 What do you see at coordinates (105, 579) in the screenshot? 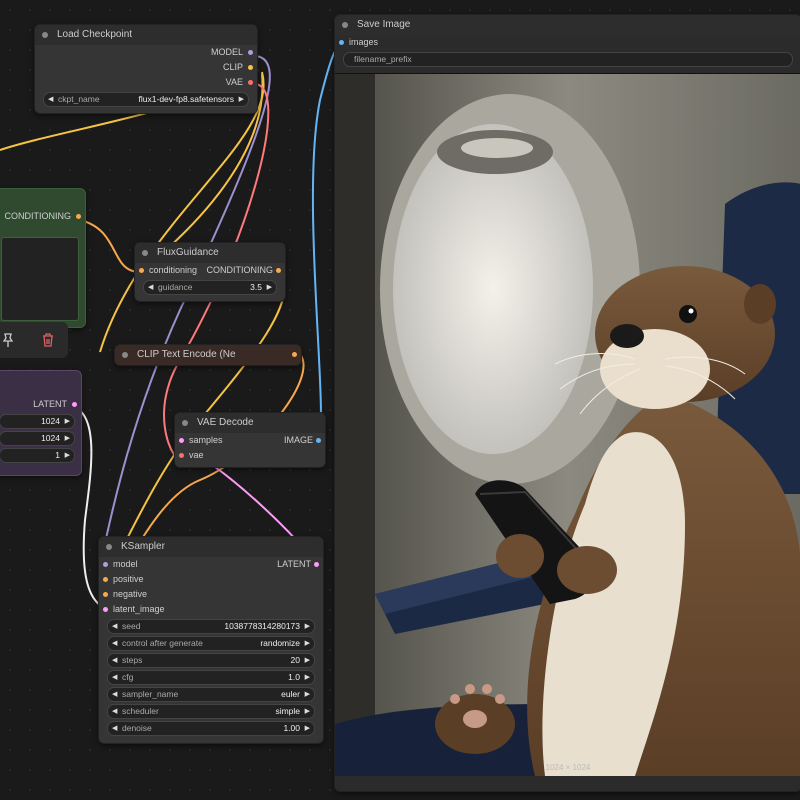
I see `positive-input-socket` at bounding box center [105, 579].